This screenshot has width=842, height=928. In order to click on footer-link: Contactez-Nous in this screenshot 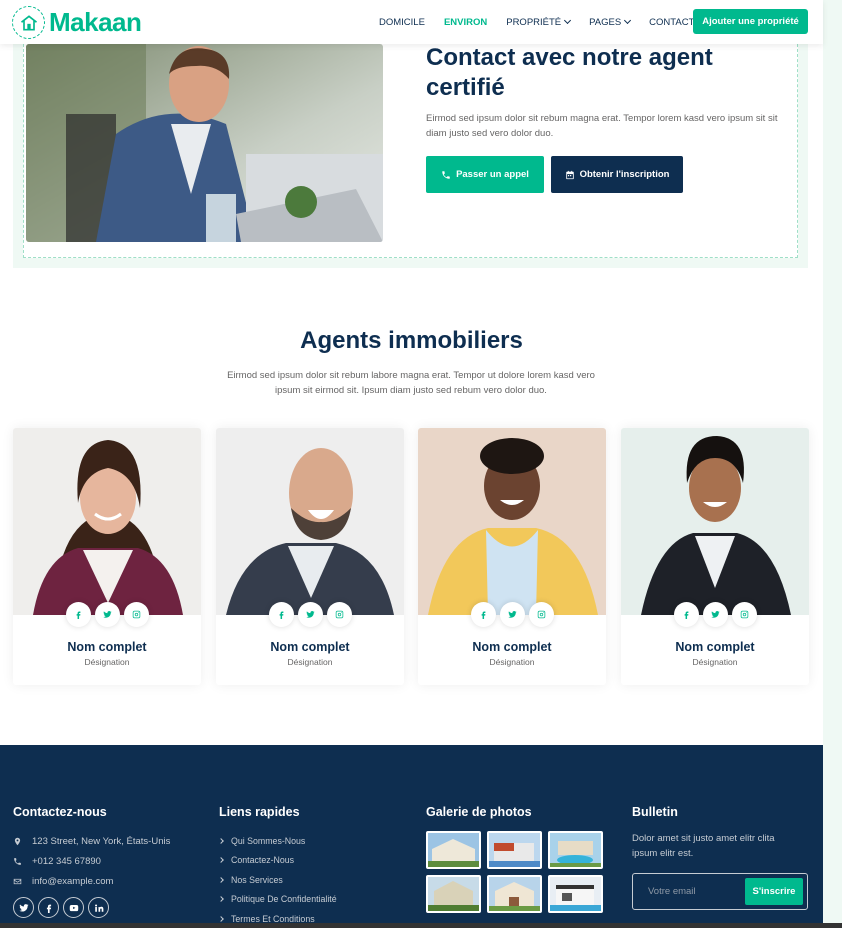, I will do `click(277, 861)`.